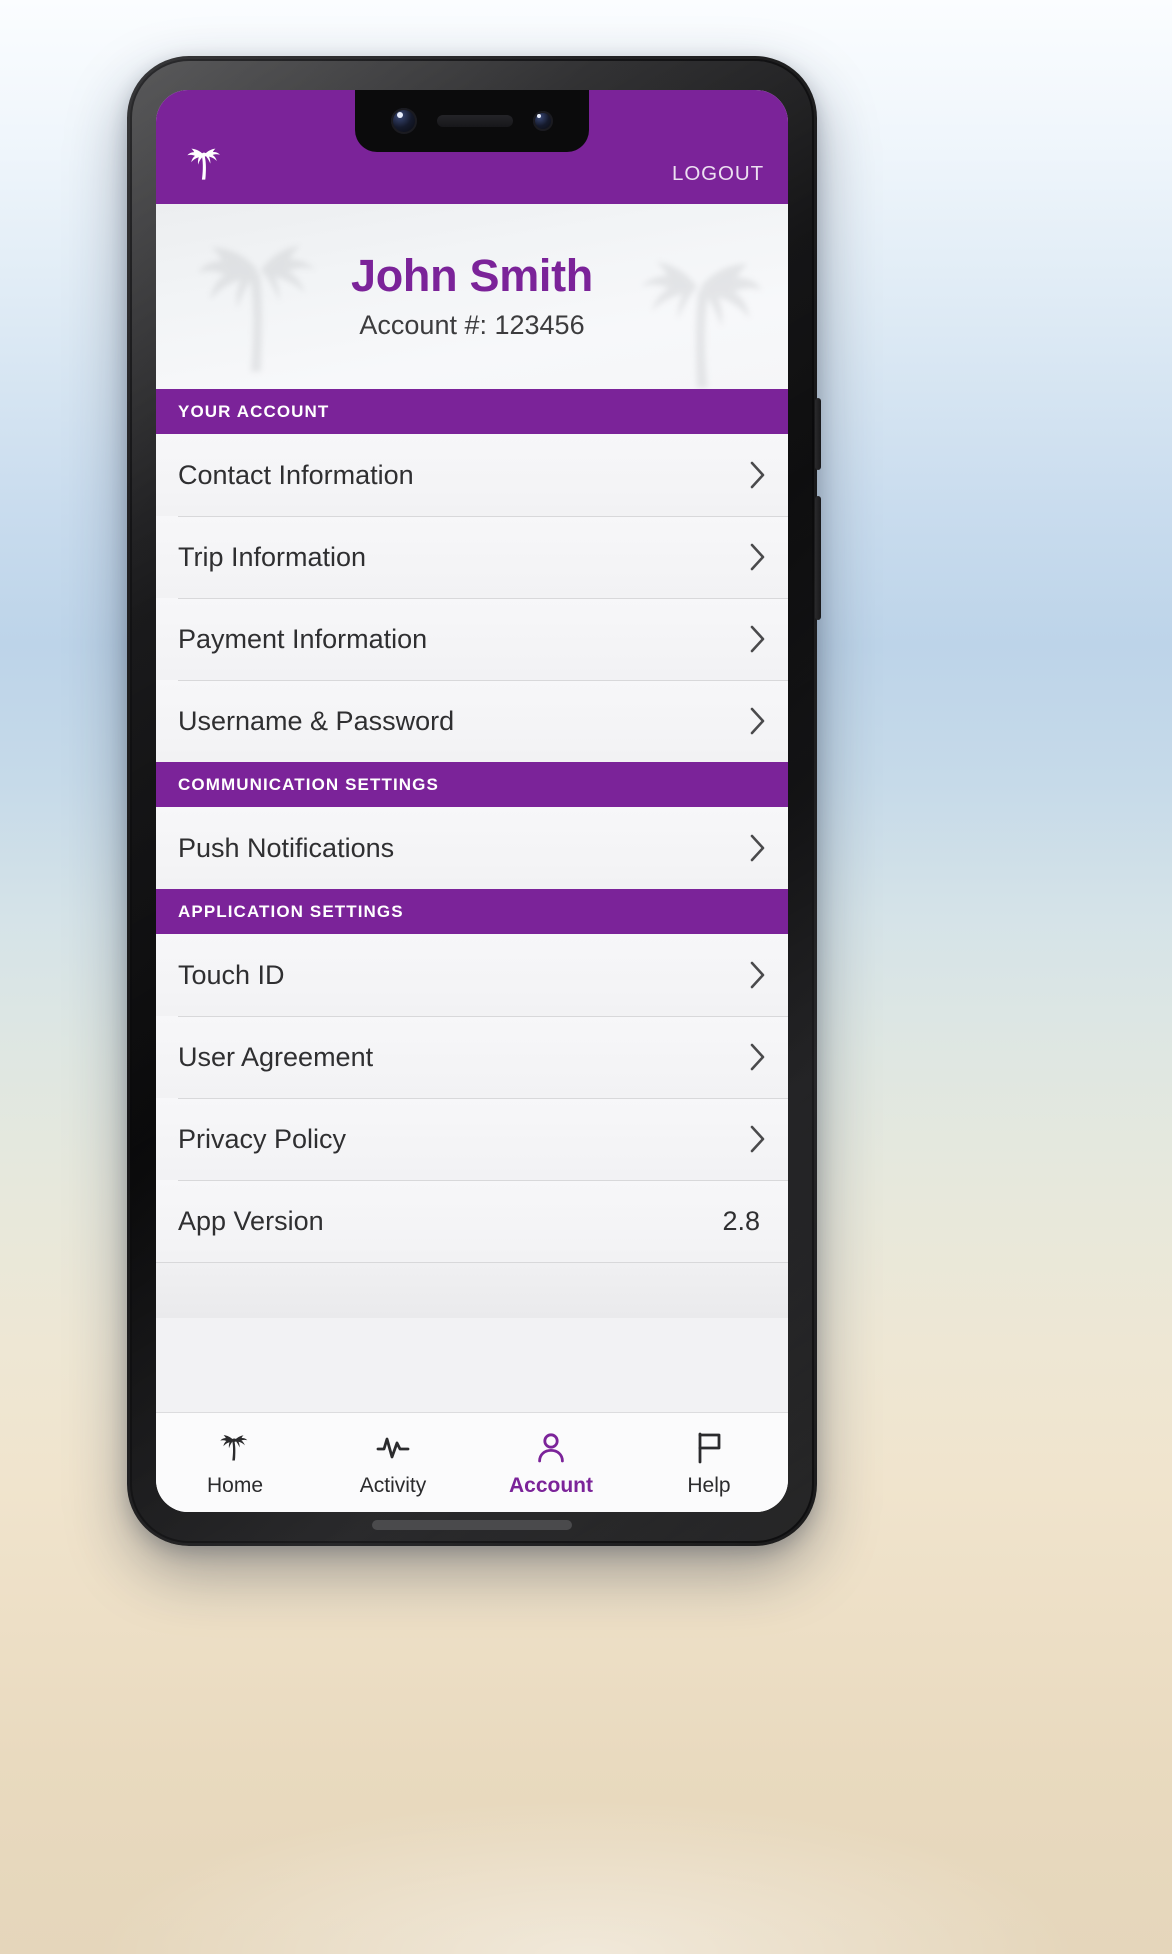 The image size is (1172, 1954). Describe the element at coordinates (551, 1448) in the screenshot. I see `person-icon` at that location.